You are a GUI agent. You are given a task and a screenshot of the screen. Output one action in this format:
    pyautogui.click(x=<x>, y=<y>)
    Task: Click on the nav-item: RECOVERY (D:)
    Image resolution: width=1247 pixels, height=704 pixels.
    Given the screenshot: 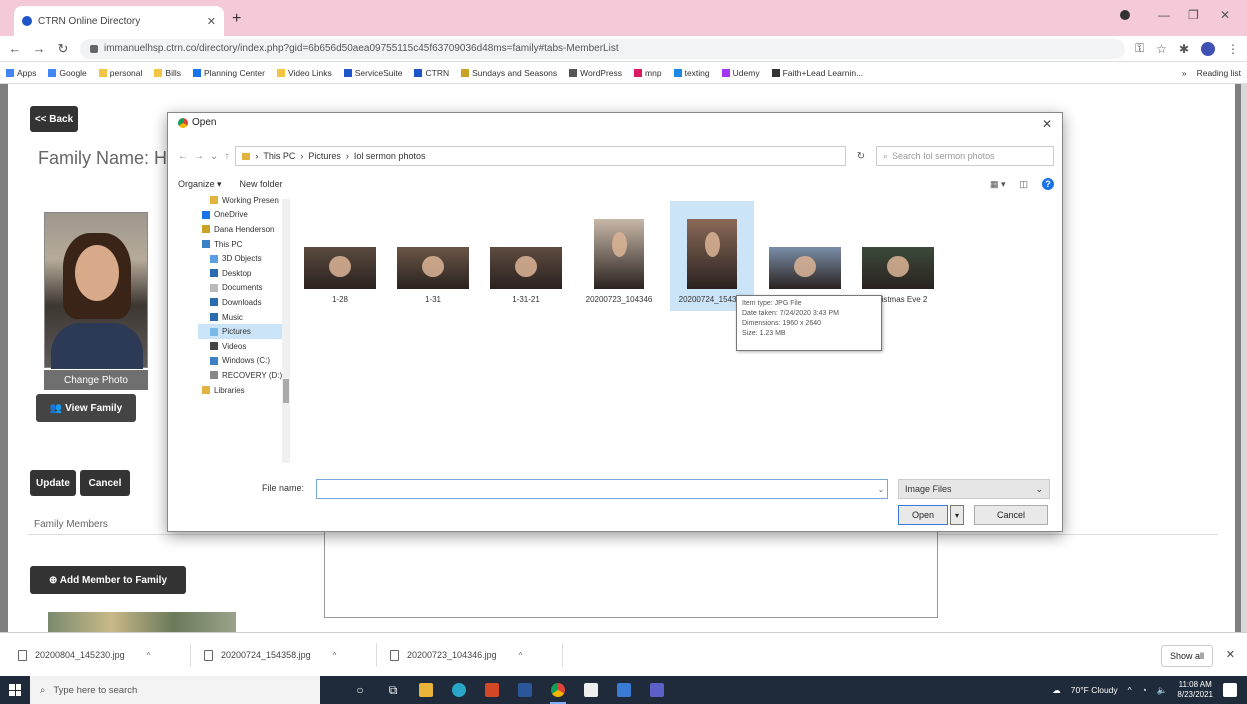 What is the action you would take?
    pyautogui.click(x=244, y=375)
    